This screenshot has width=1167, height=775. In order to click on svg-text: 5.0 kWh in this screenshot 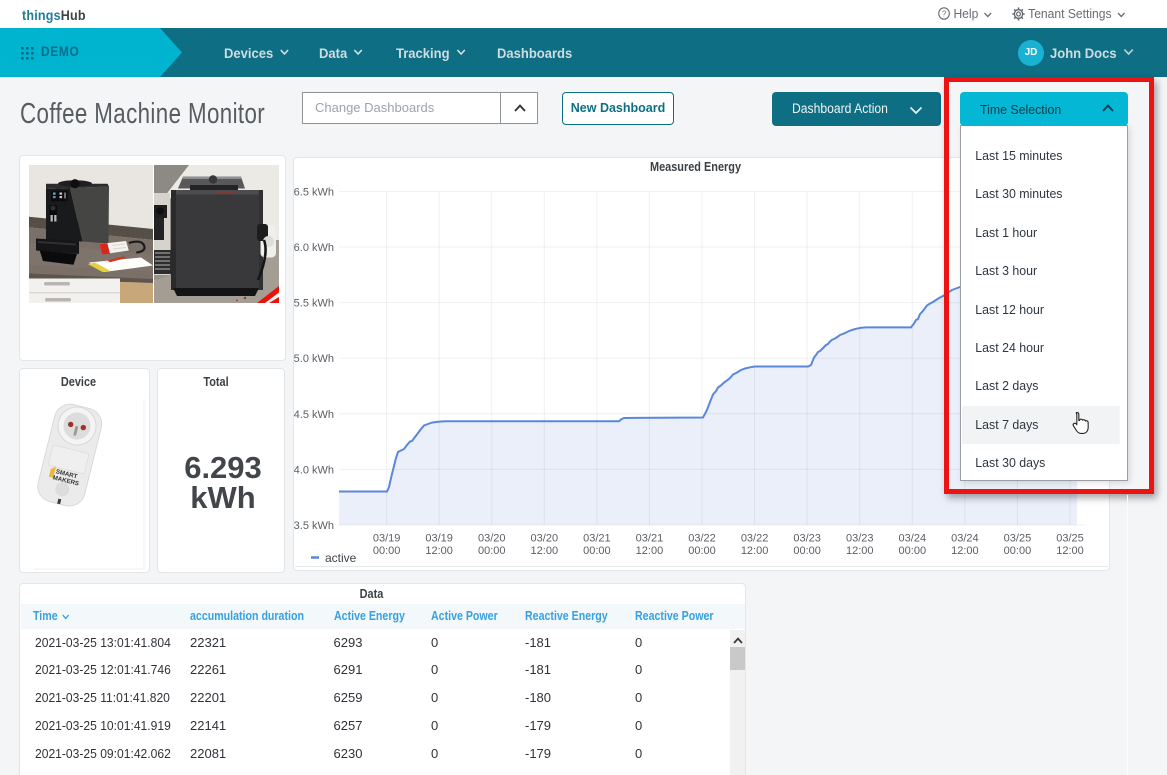, I will do `click(314, 359)`.